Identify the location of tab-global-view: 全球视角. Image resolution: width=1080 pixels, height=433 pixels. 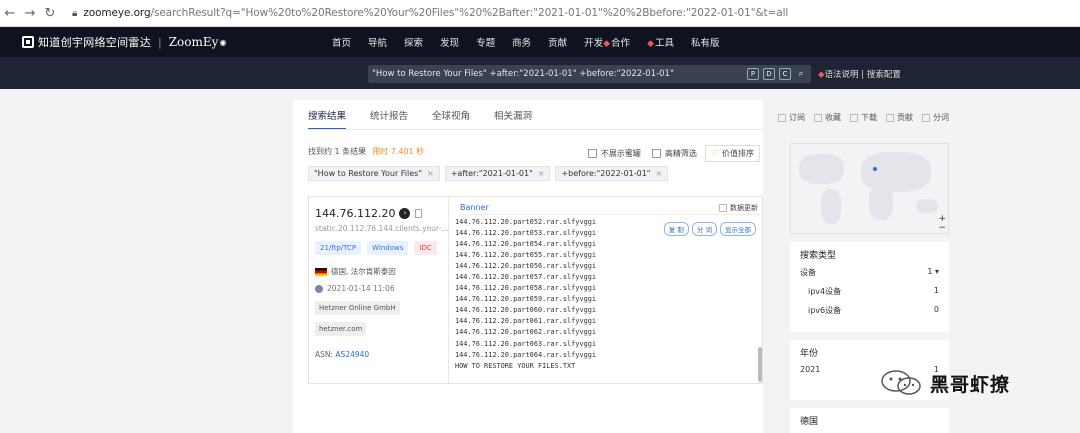
(451, 119).